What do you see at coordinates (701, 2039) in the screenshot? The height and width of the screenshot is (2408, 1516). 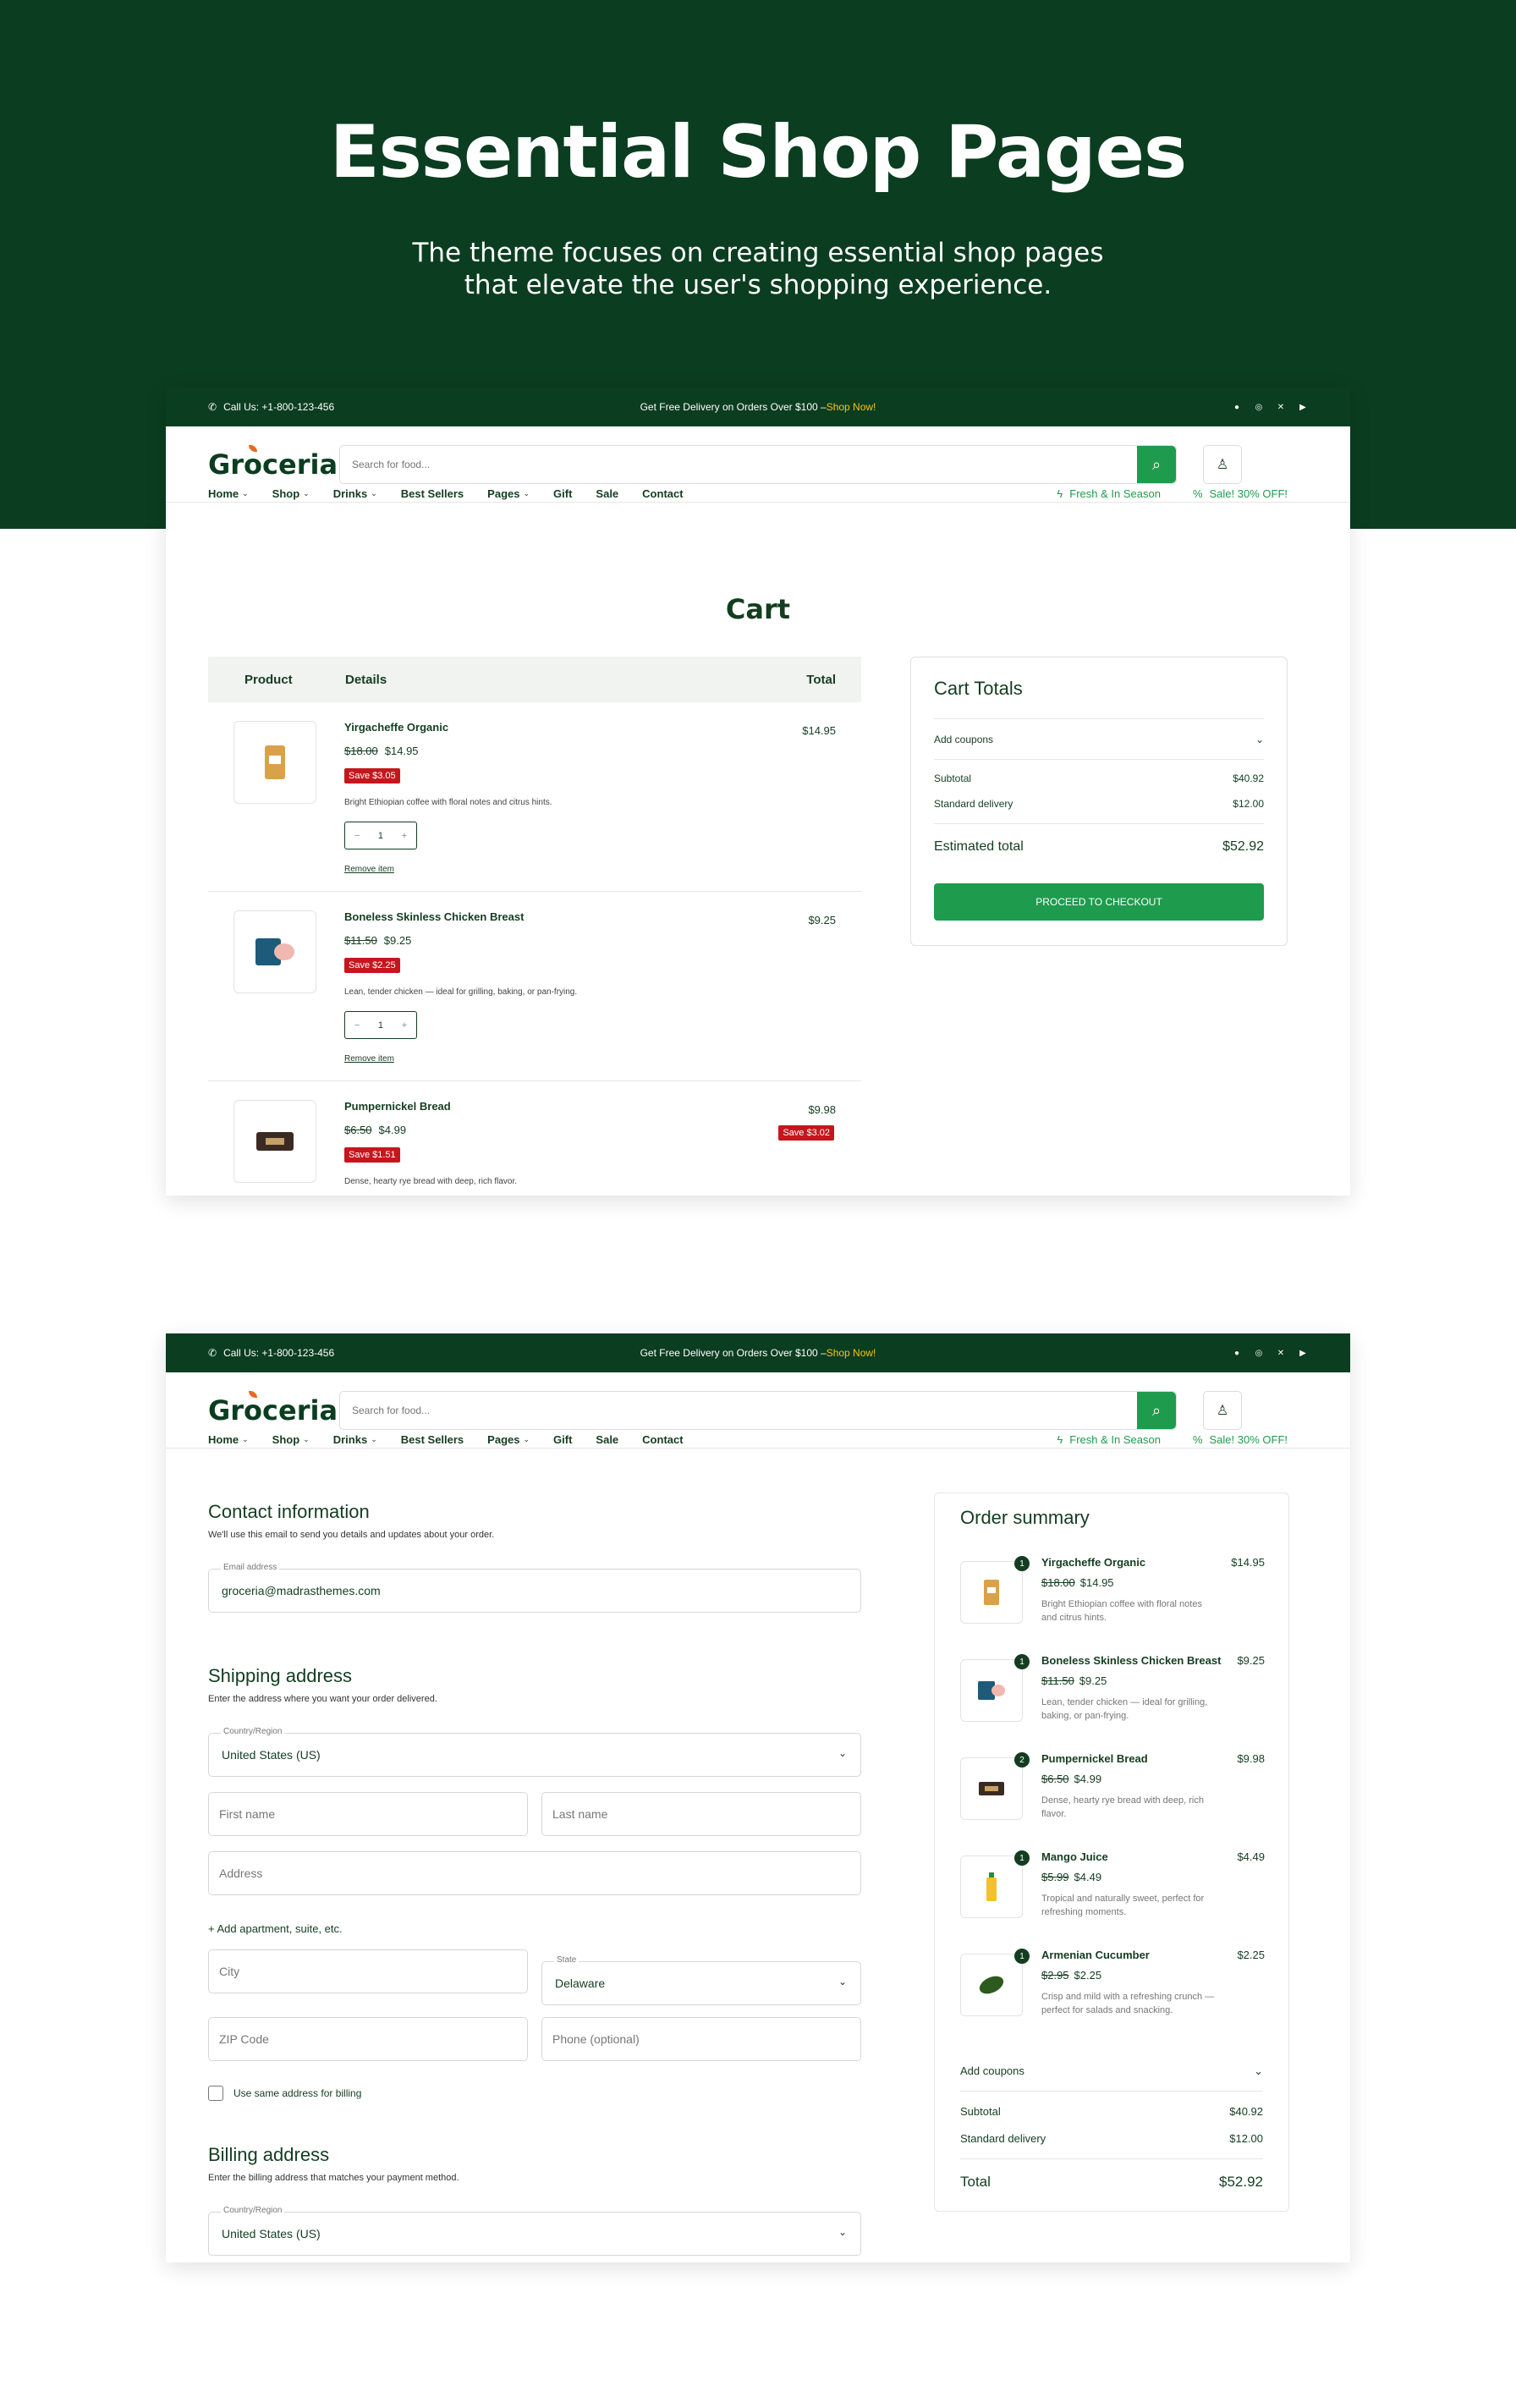 I see `phone-field: Phone (optional)` at bounding box center [701, 2039].